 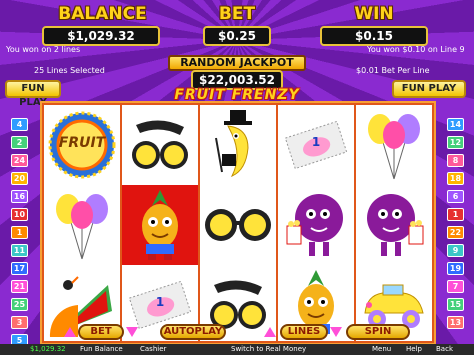 What do you see at coordinates (444, 349) in the screenshot?
I see `back-link: Back` at bounding box center [444, 349].